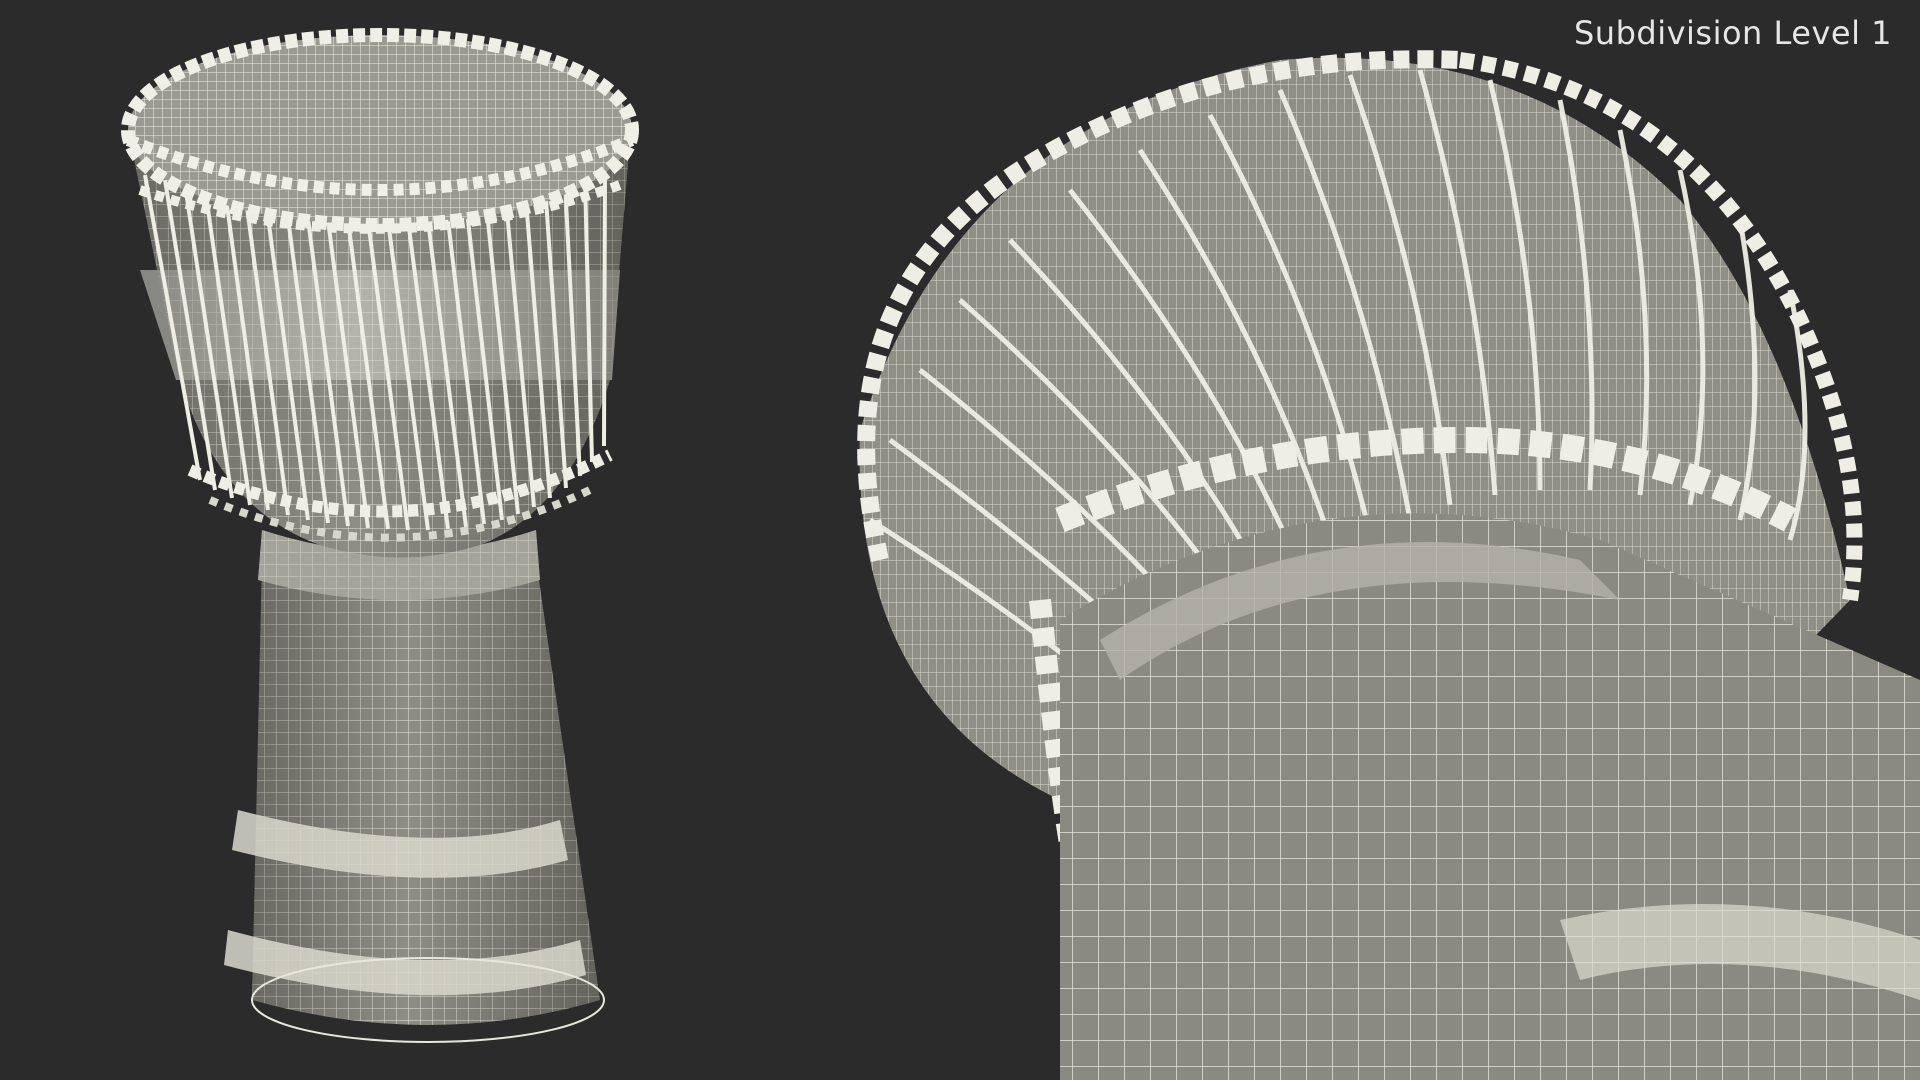 Image resolution: width=1920 pixels, height=1080 pixels. I want to click on drum-head, so click(380, 131).